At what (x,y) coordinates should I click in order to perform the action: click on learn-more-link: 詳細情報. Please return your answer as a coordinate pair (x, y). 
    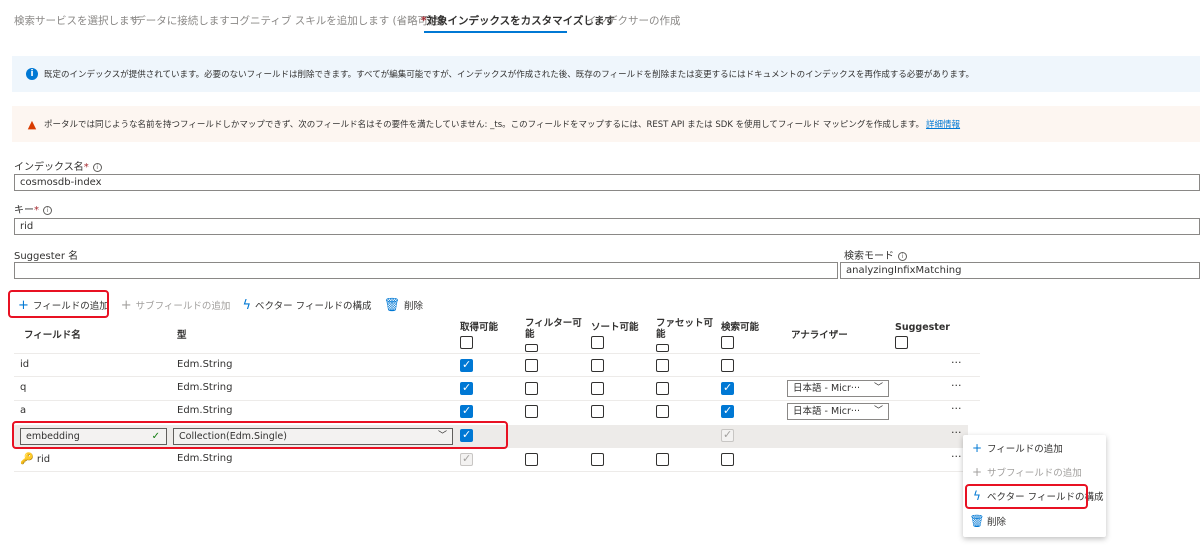
    Looking at the image, I should click on (943, 124).